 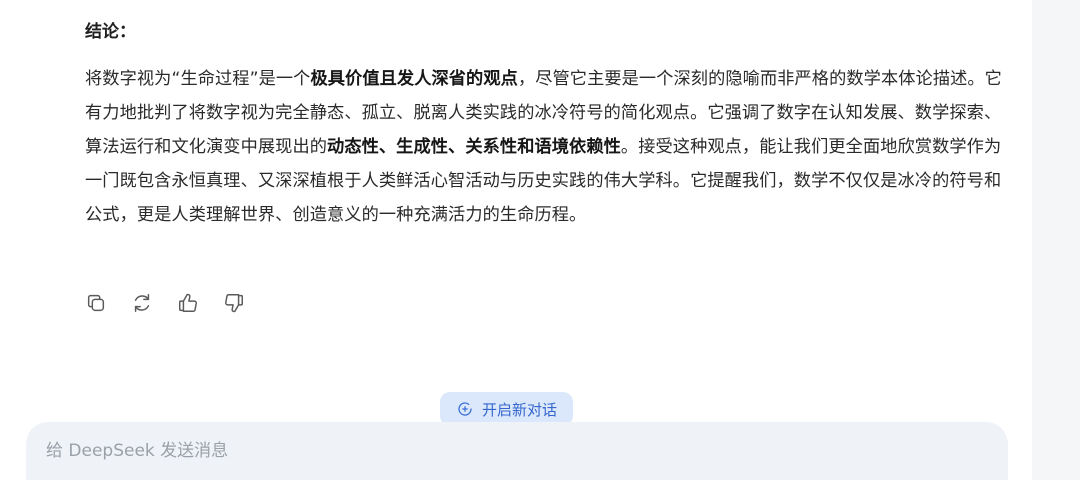 I want to click on like-button, so click(x=188, y=303).